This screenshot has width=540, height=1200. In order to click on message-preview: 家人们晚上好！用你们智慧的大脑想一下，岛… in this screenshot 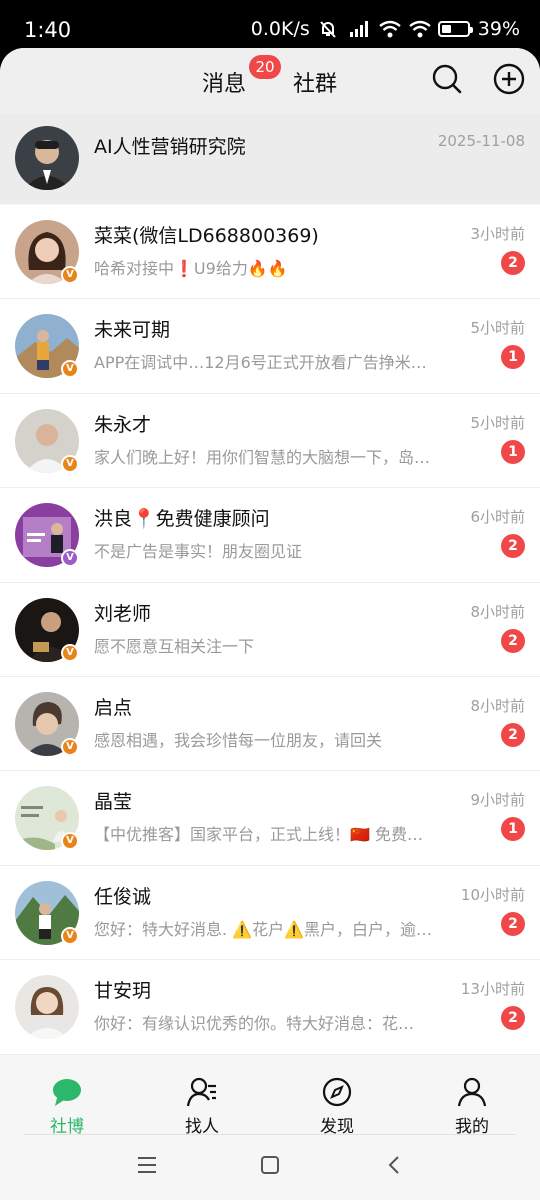, I will do `click(262, 457)`.